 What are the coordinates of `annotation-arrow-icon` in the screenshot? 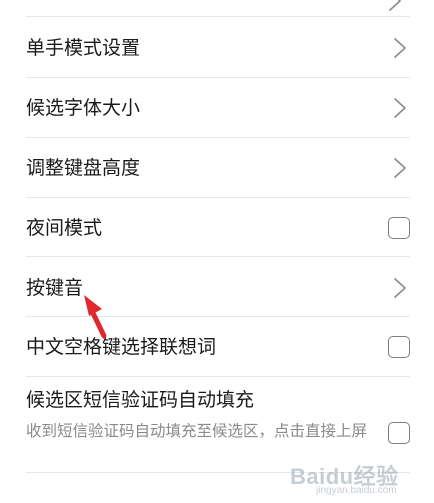 It's located at (95, 317).